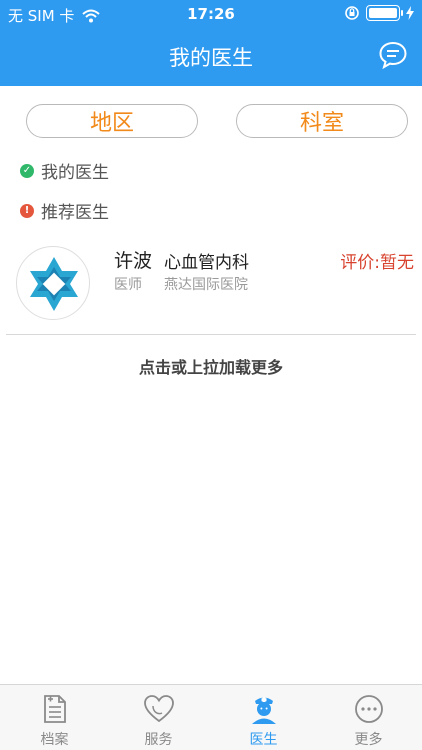 The height and width of the screenshot is (750, 422). What do you see at coordinates (206, 285) in the screenshot?
I see `doctor-hospital: 燕达国际医院` at bounding box center [206, 285].